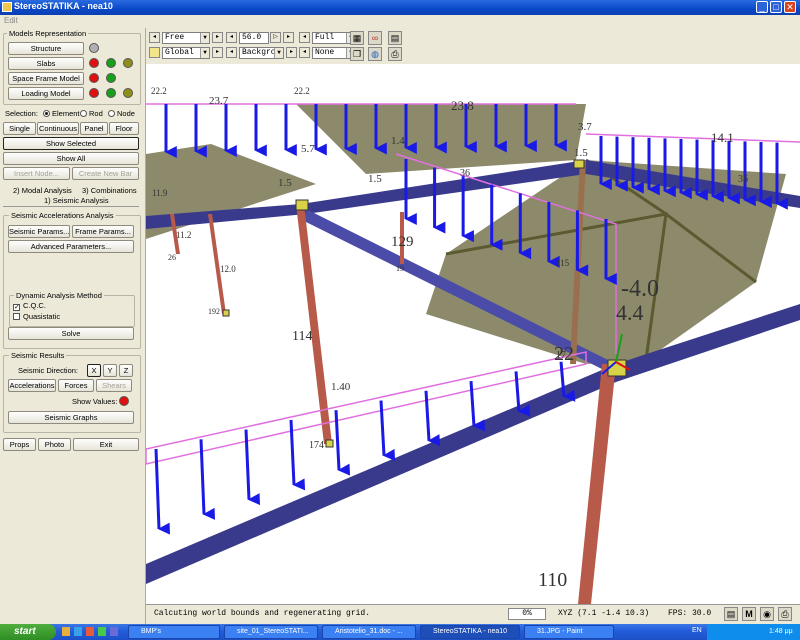 The height and width of the screenshot is (640, 800). Describe the element at coordinates (776, 7) in the screenshot. I see `maximize-button: □` at that location.